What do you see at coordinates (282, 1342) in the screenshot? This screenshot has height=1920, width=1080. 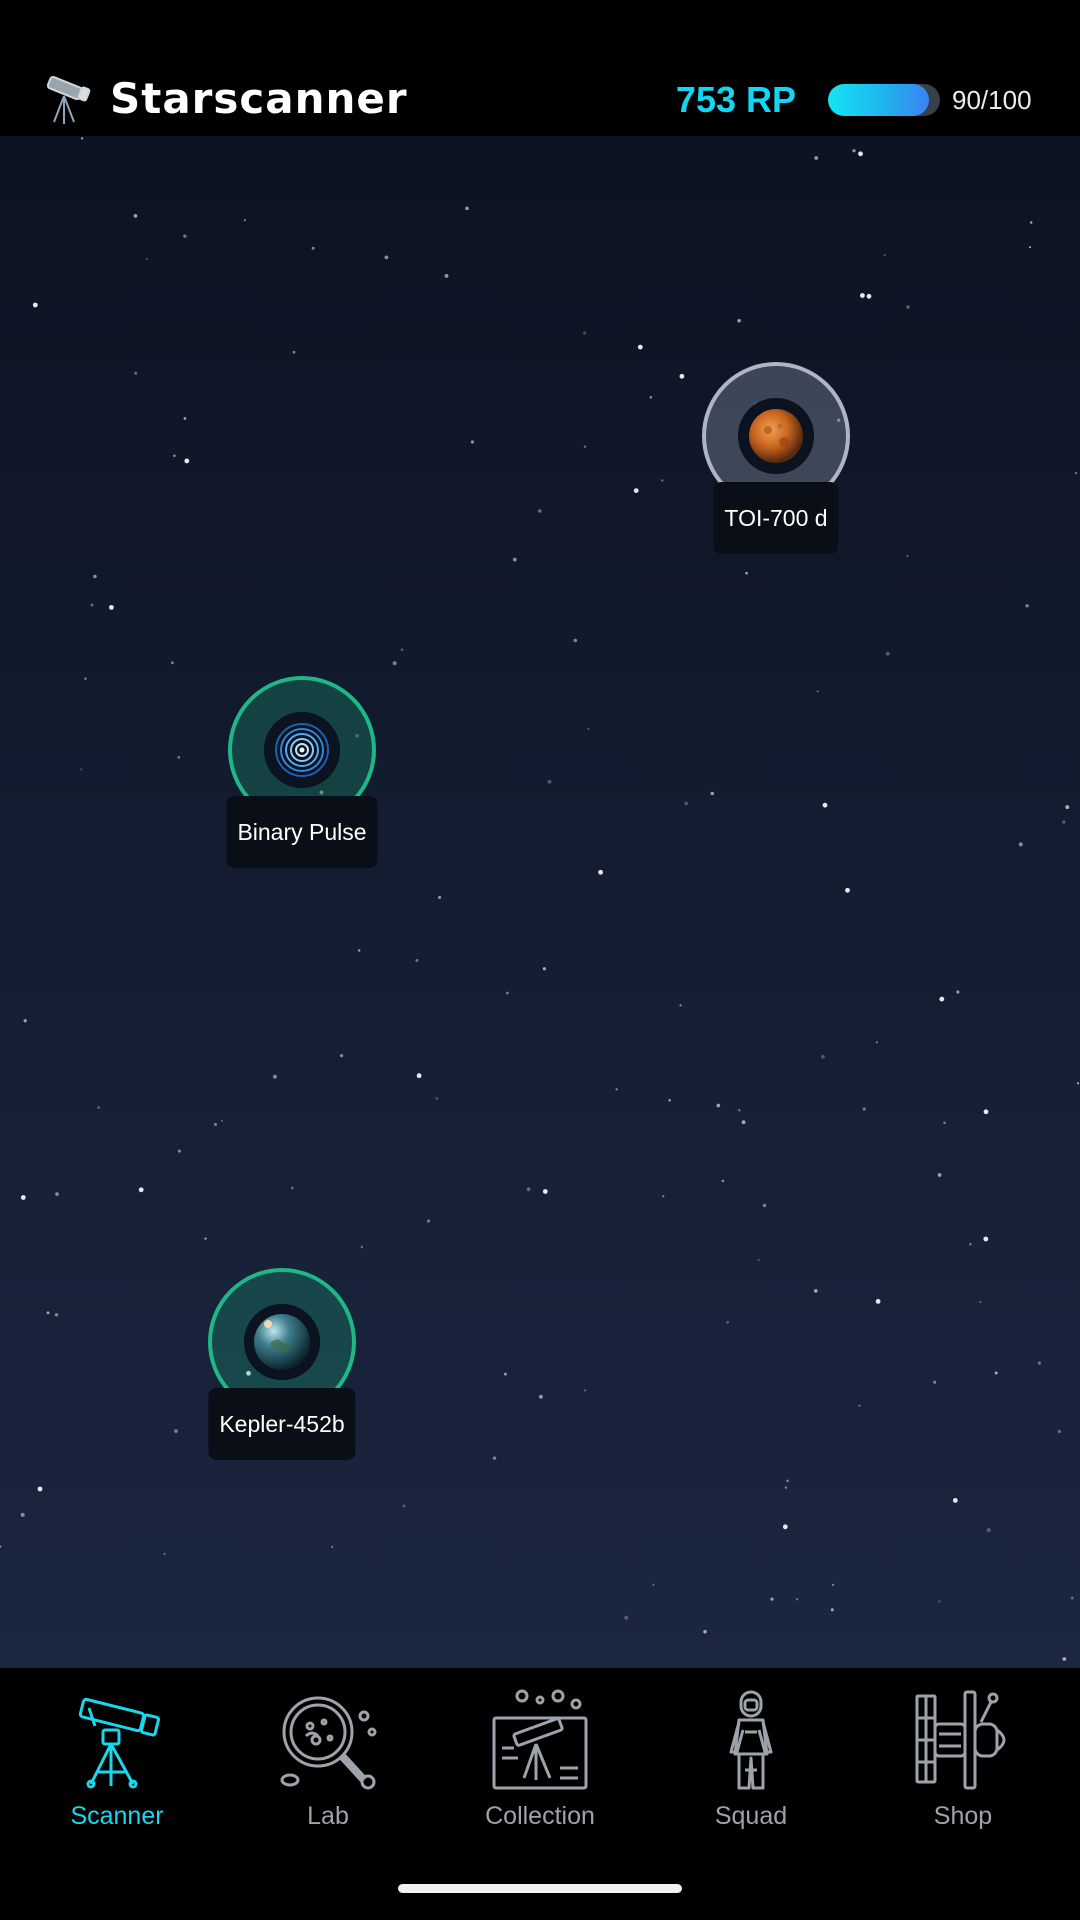 I see `earthlike-planet-icon` at bounding box center [282, 1342].